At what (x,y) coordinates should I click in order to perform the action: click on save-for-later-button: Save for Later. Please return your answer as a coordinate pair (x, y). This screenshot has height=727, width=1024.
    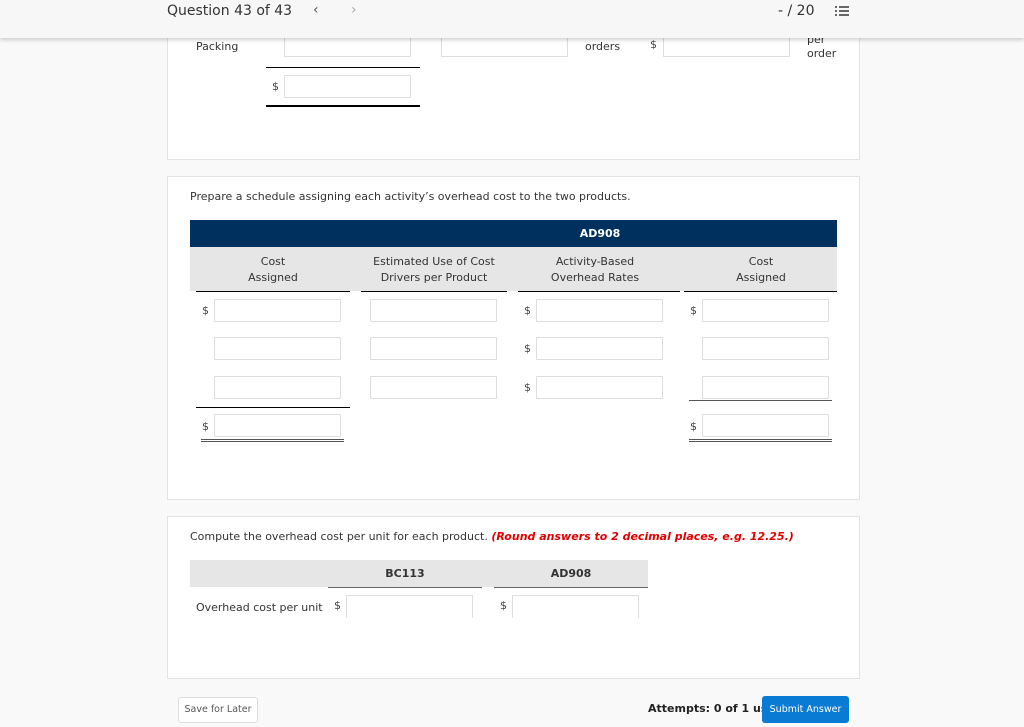
    Looking at the image, I should click on (218, 710).